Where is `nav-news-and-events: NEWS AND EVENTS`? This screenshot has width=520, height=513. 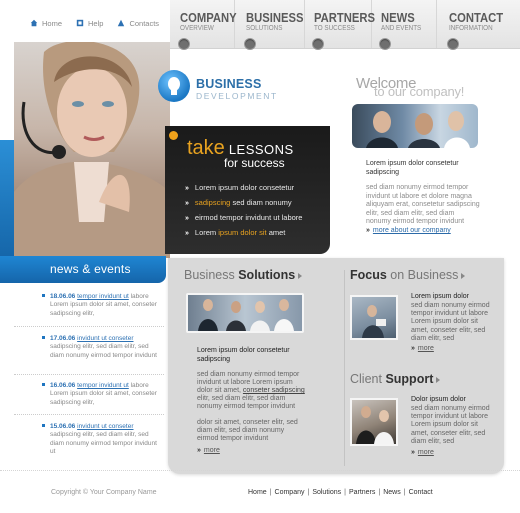
nav-news-and-events: NEWS AND EVENTS is located at coordinates (402, 30).